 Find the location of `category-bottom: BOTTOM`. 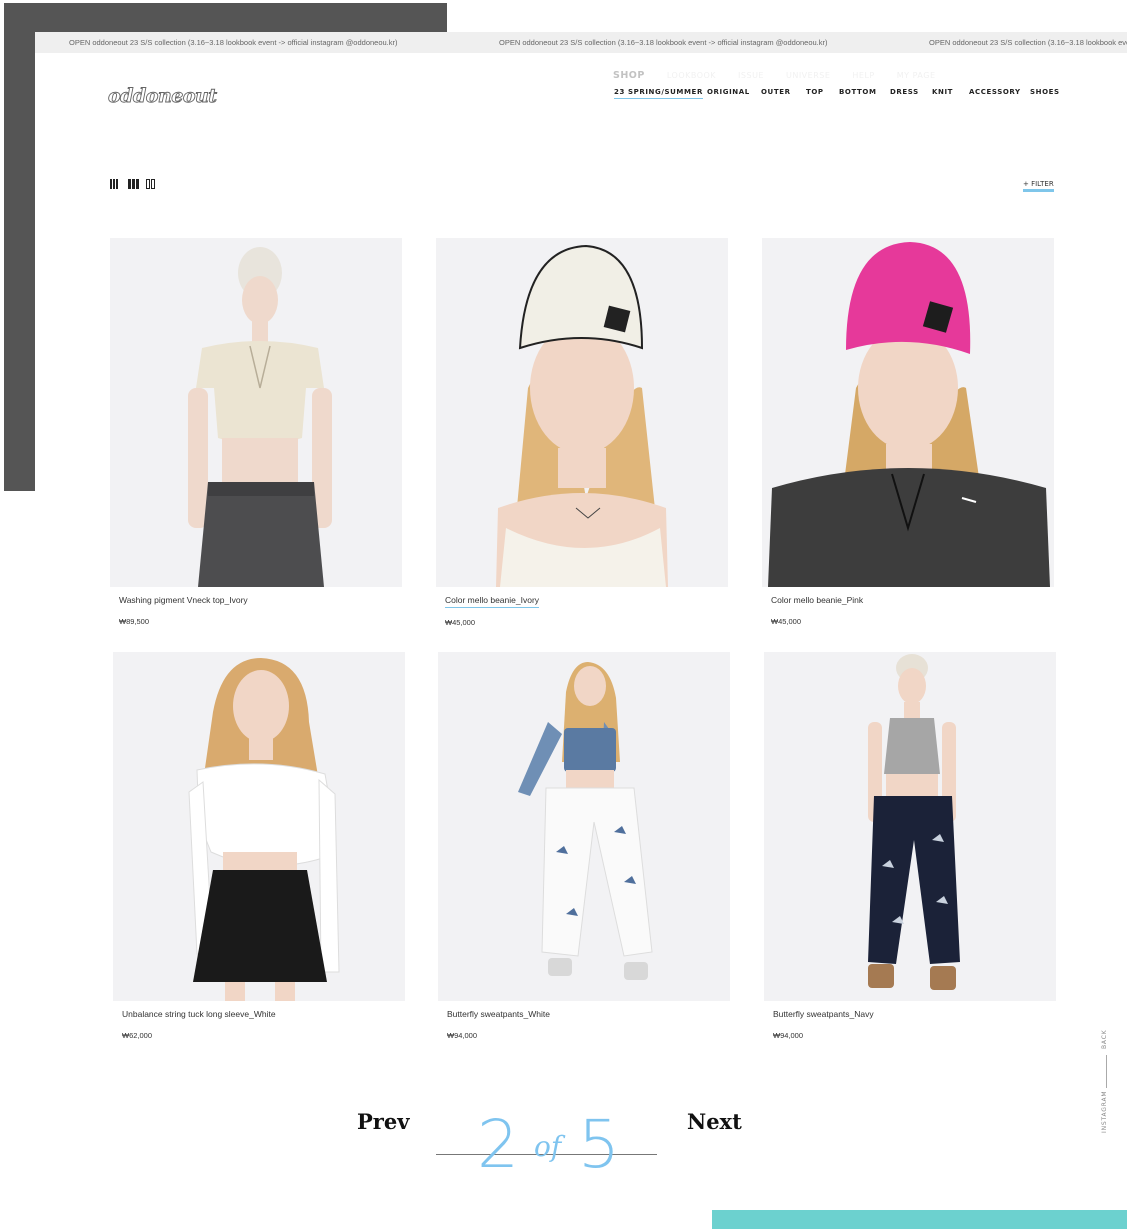

category-bottom: BOTTOM is located at coordinates (858, 92).